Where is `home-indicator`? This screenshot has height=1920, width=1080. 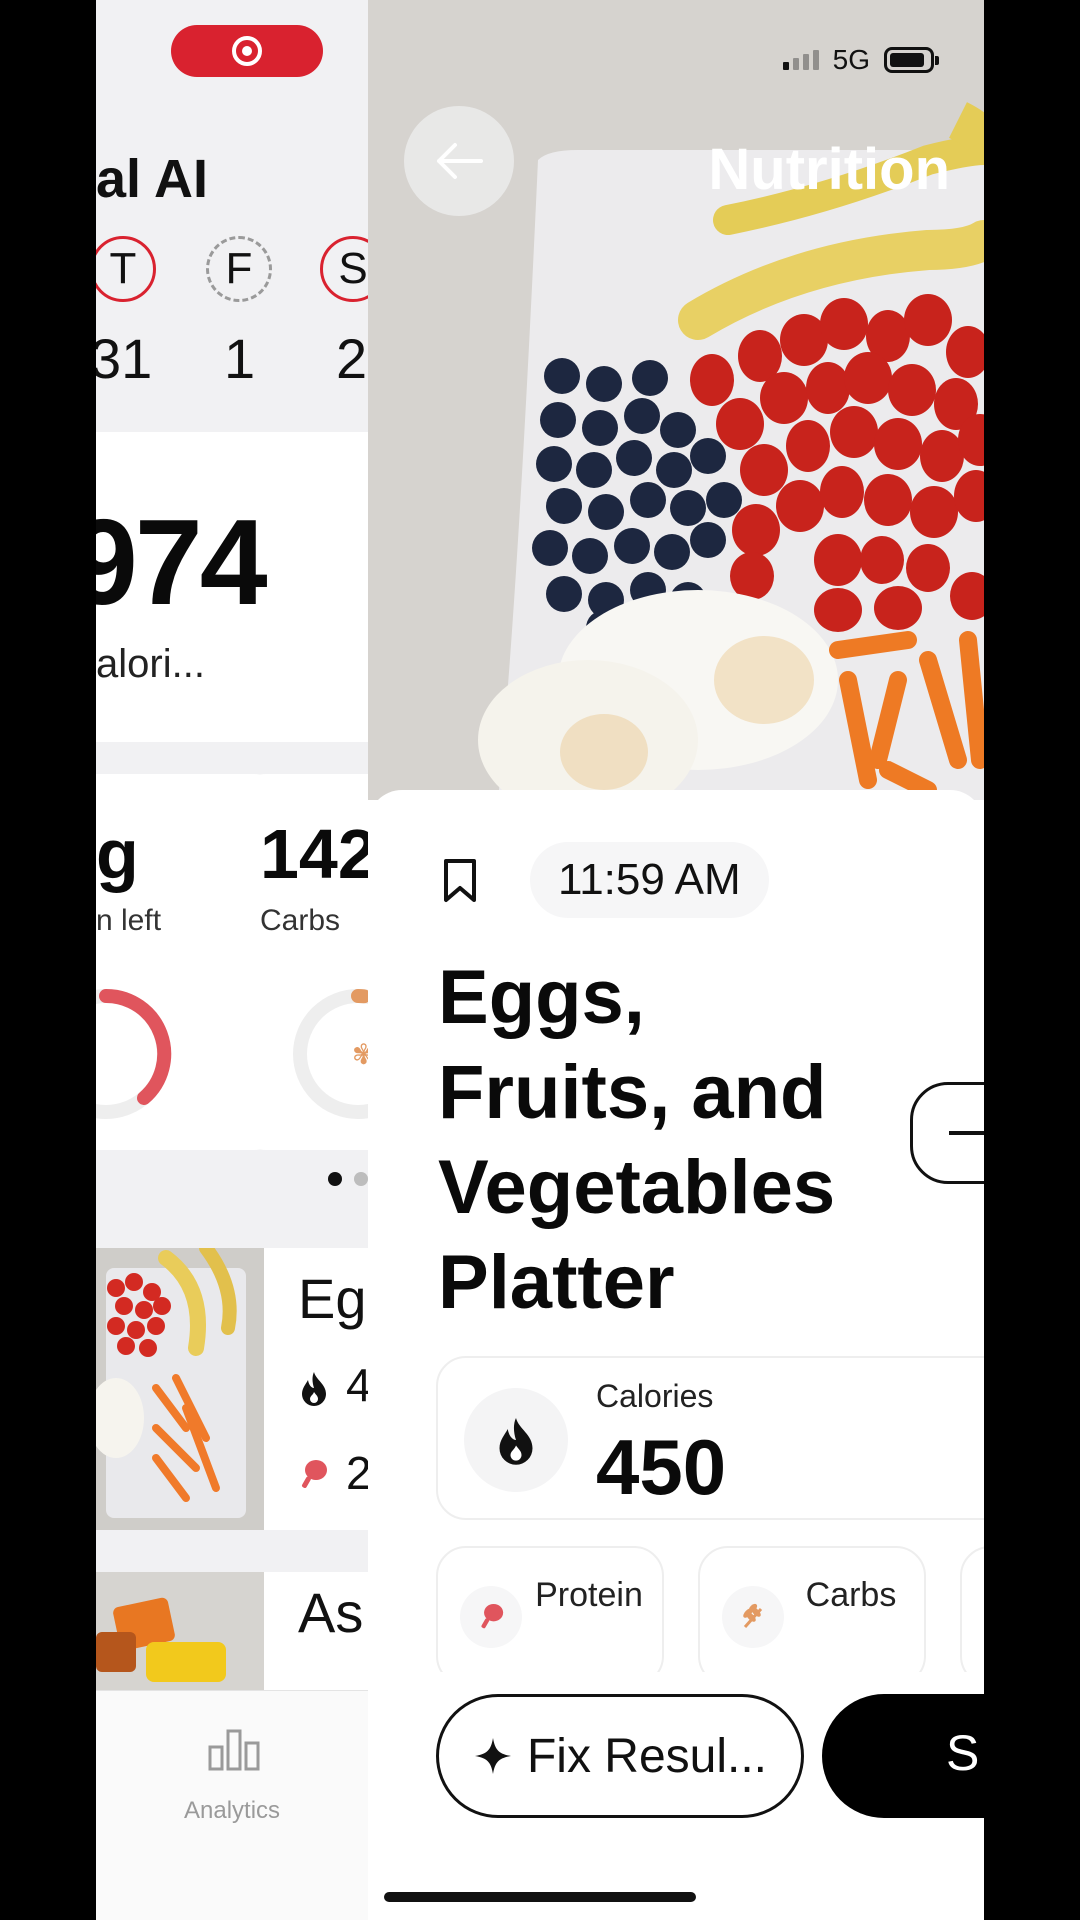
home-indicator is located at coordinates (540, 1897).